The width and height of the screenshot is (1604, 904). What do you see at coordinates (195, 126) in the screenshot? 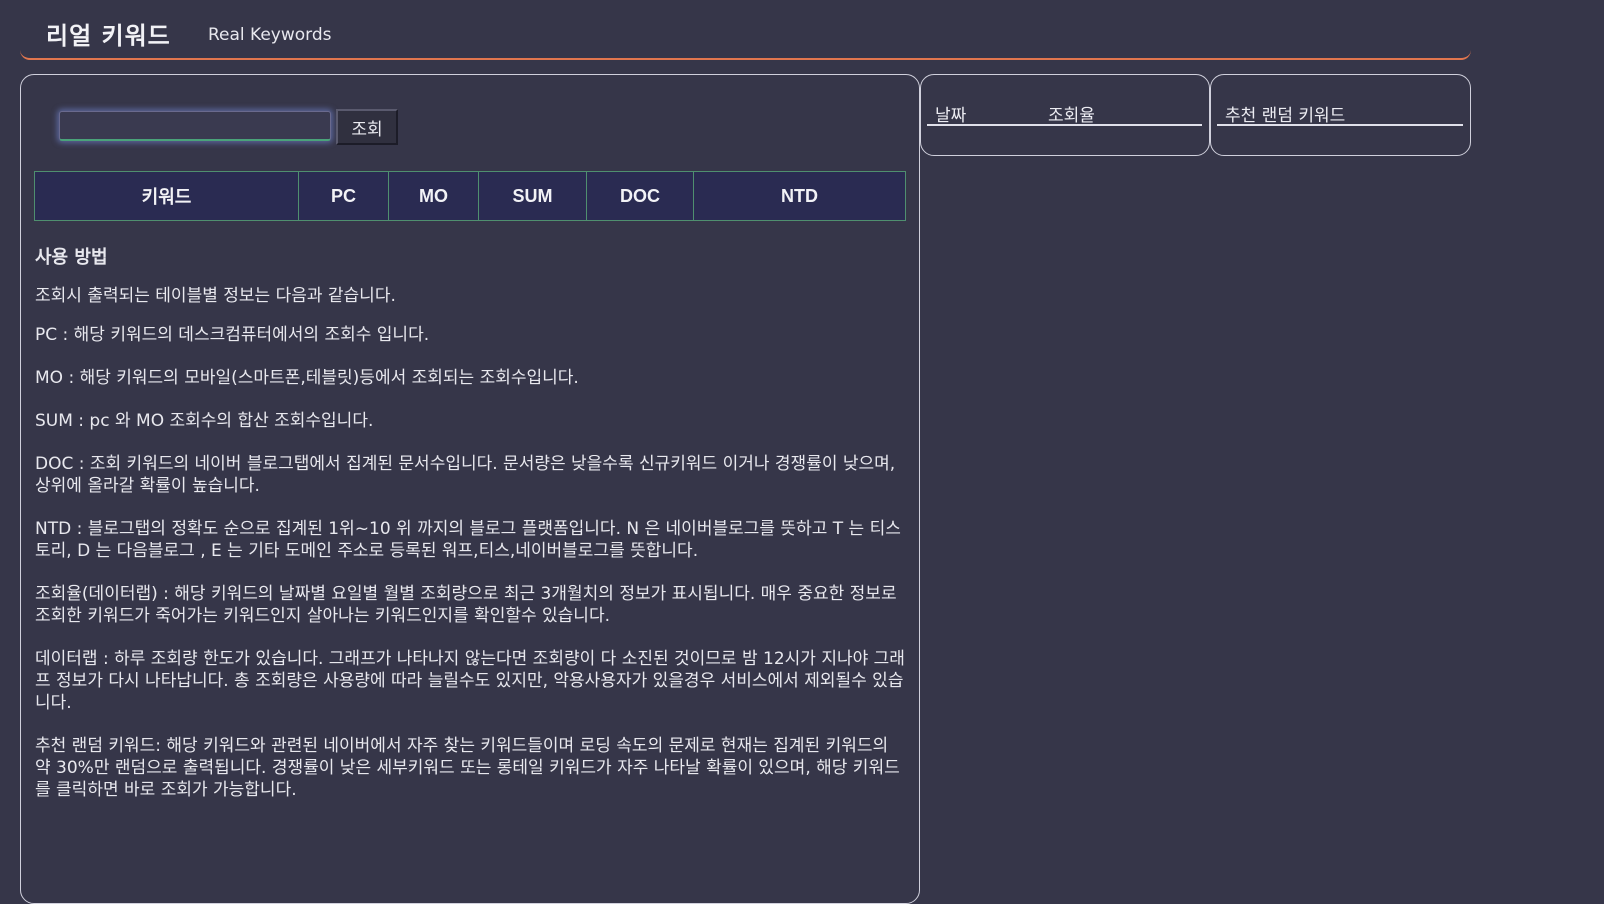
I see `keyword-search-input` at bounding box center [195, 126].